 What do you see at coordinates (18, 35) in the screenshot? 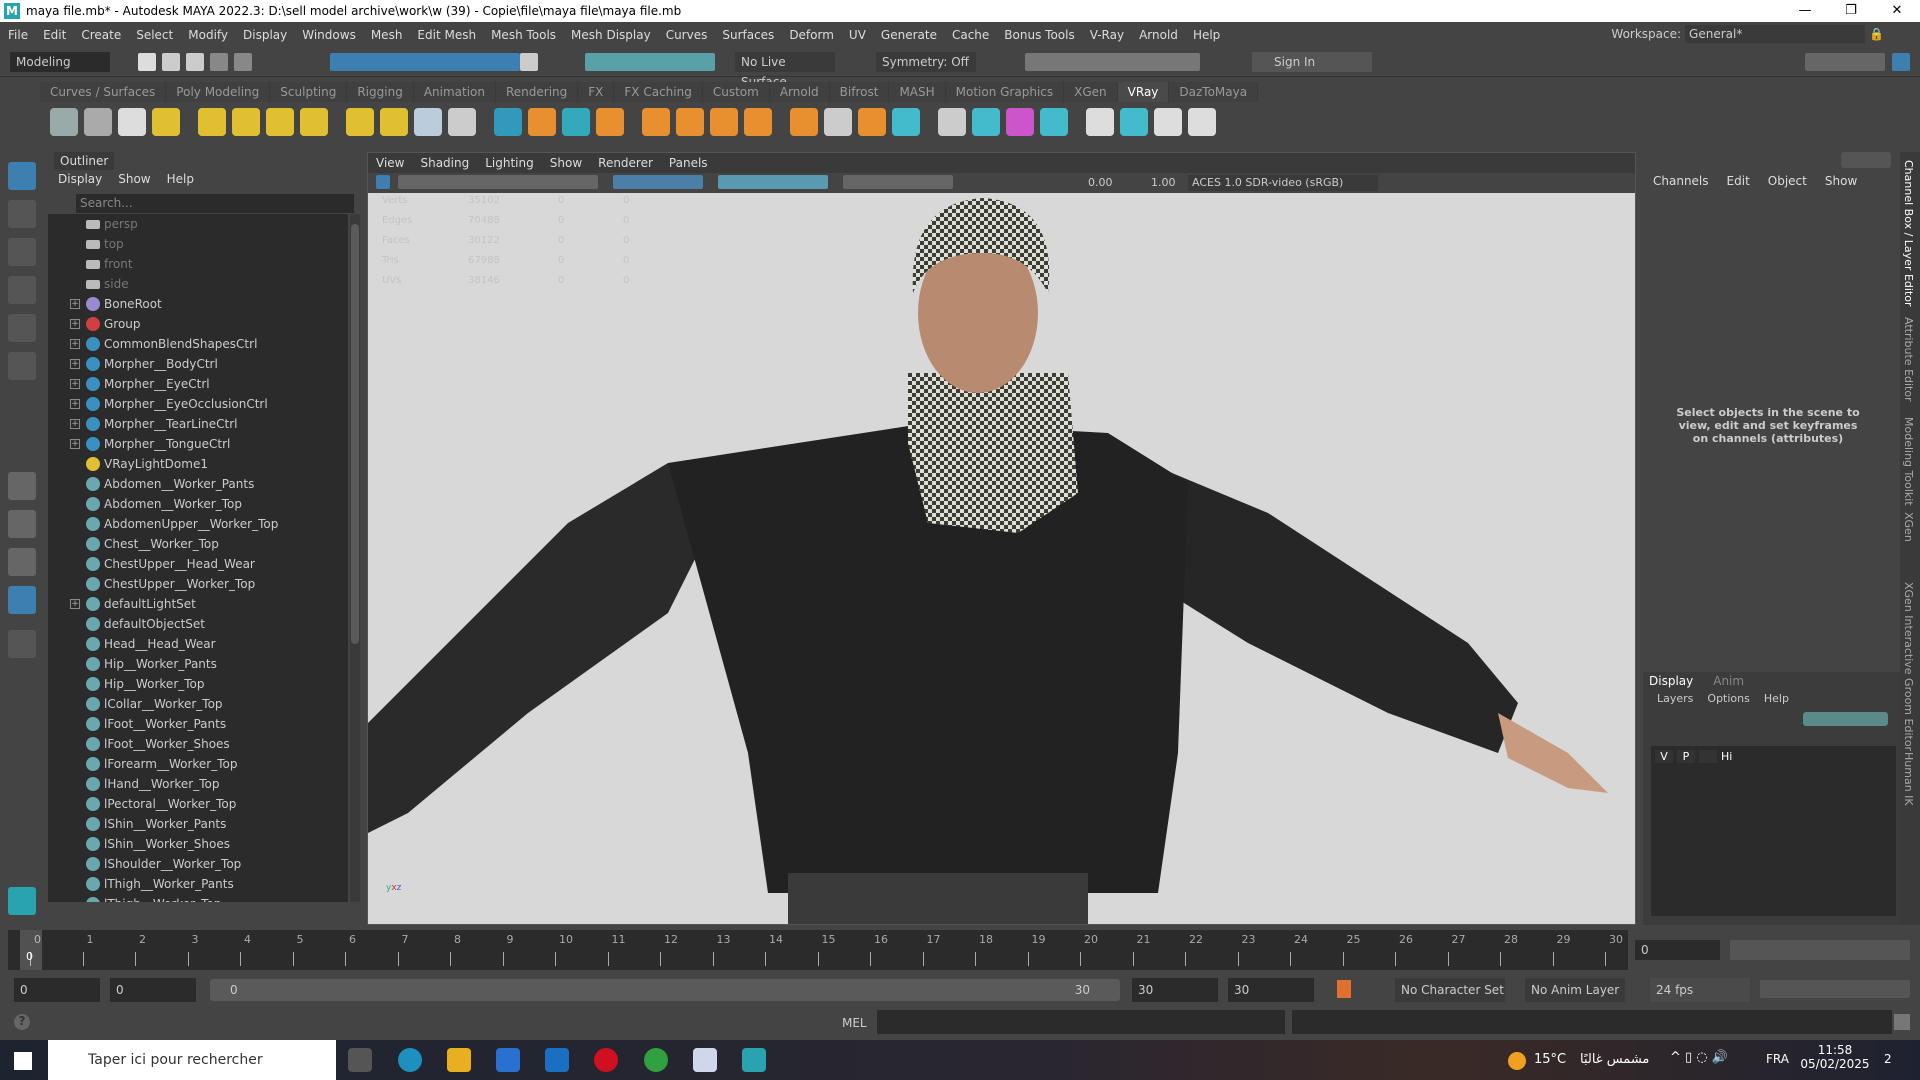
I see `menu-file: File` at bounding box center [18, 35].